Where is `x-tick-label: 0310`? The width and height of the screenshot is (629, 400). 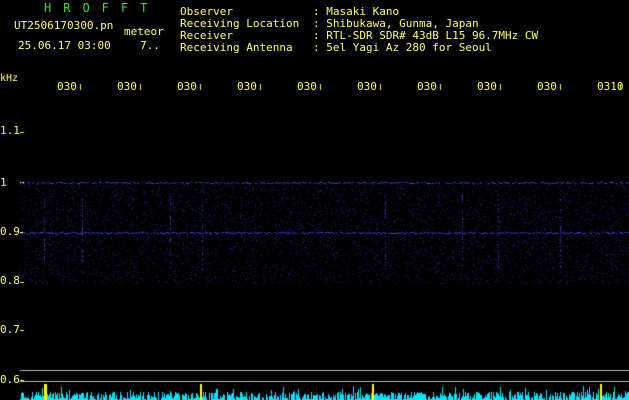
x-tick-label: 0310 is located at coordinates (610, 86).